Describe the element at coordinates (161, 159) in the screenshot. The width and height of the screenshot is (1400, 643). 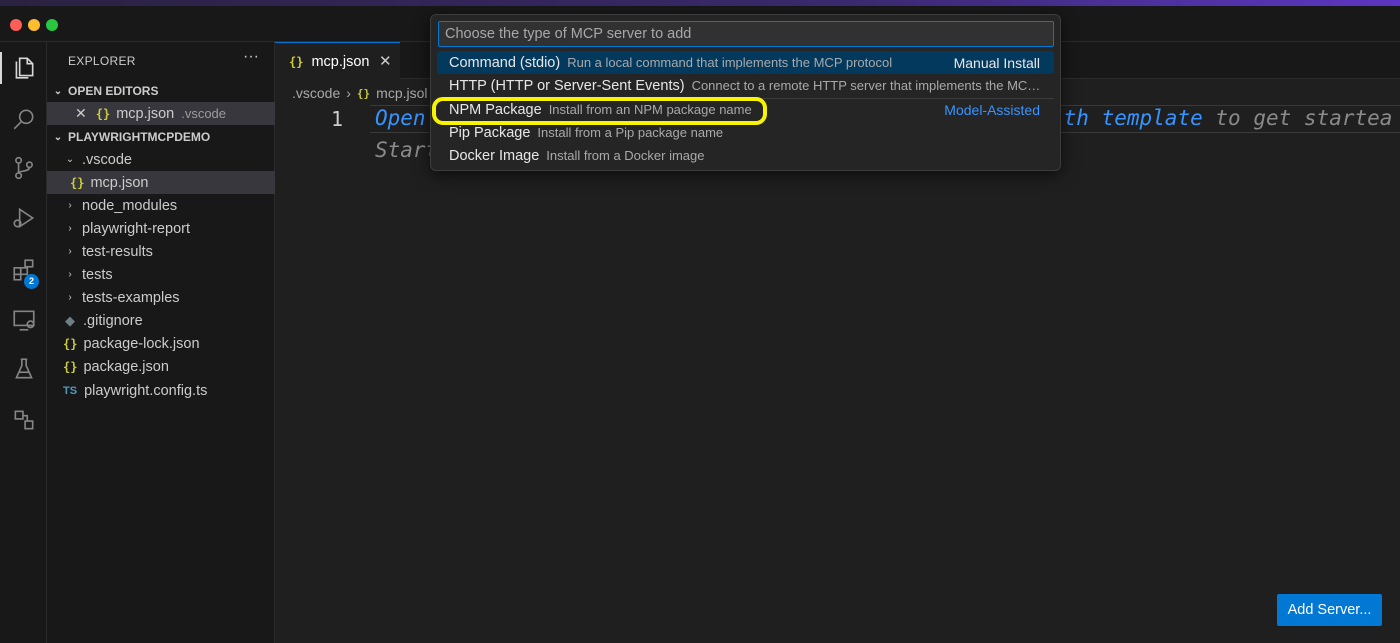
I see `tree-folder-vscode: ⌄ .vscode` at that location.